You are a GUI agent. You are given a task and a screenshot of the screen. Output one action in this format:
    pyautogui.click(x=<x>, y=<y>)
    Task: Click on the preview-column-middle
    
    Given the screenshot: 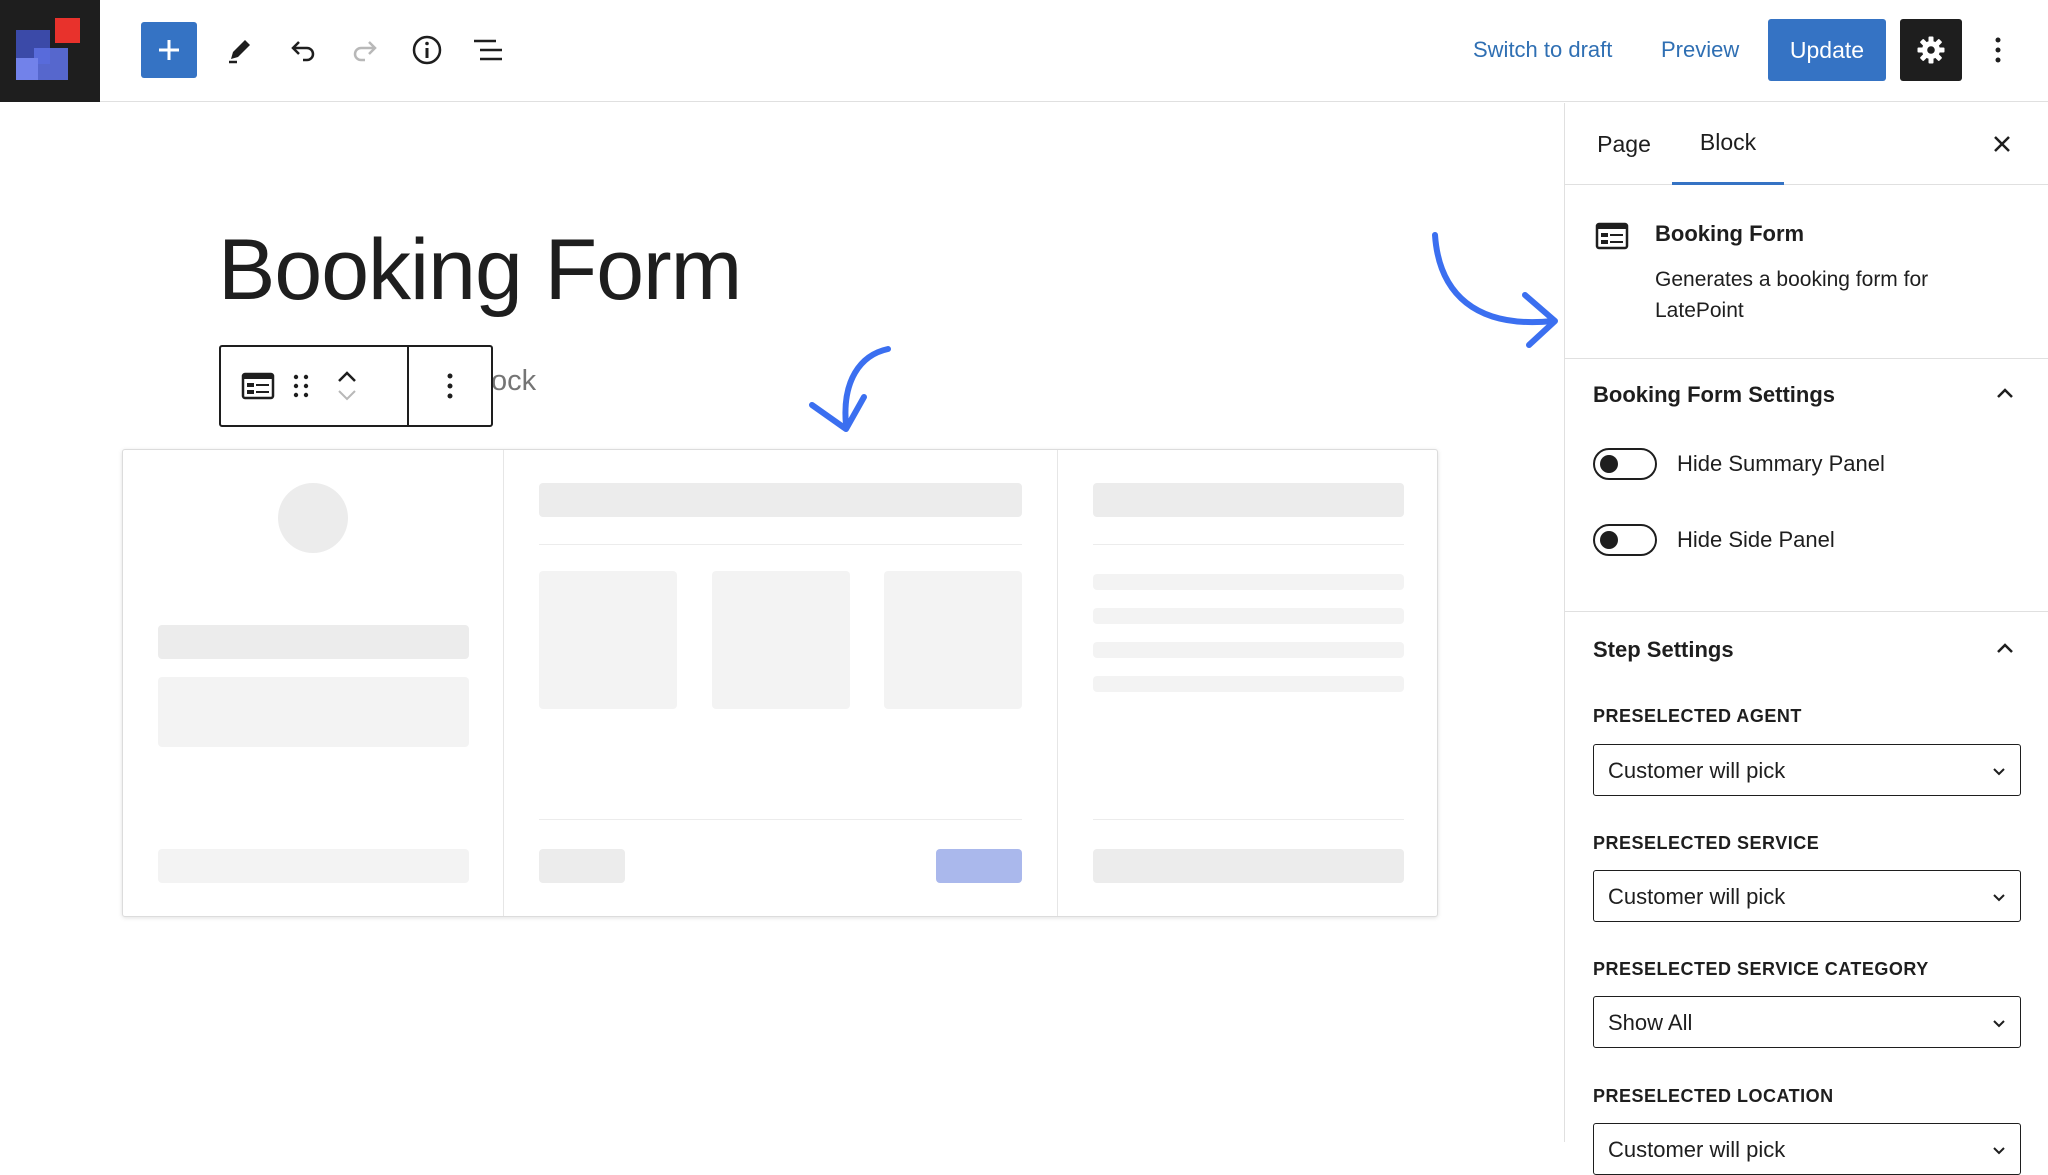 What is the action you would take?
    pyautogui.click(x=781, y=683)
    